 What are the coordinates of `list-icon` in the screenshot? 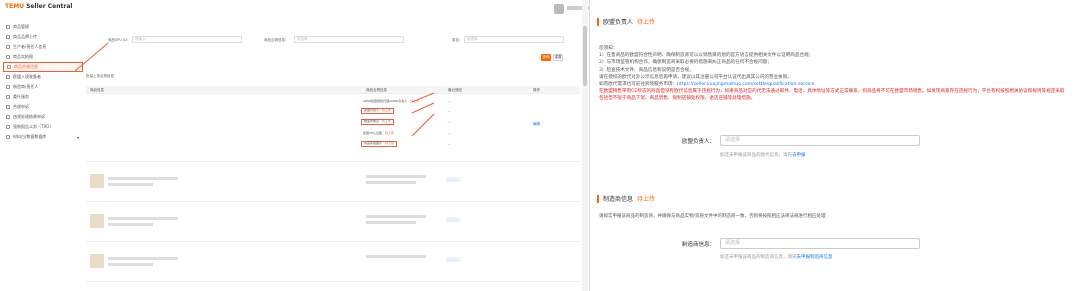 It's located at (8, 27).